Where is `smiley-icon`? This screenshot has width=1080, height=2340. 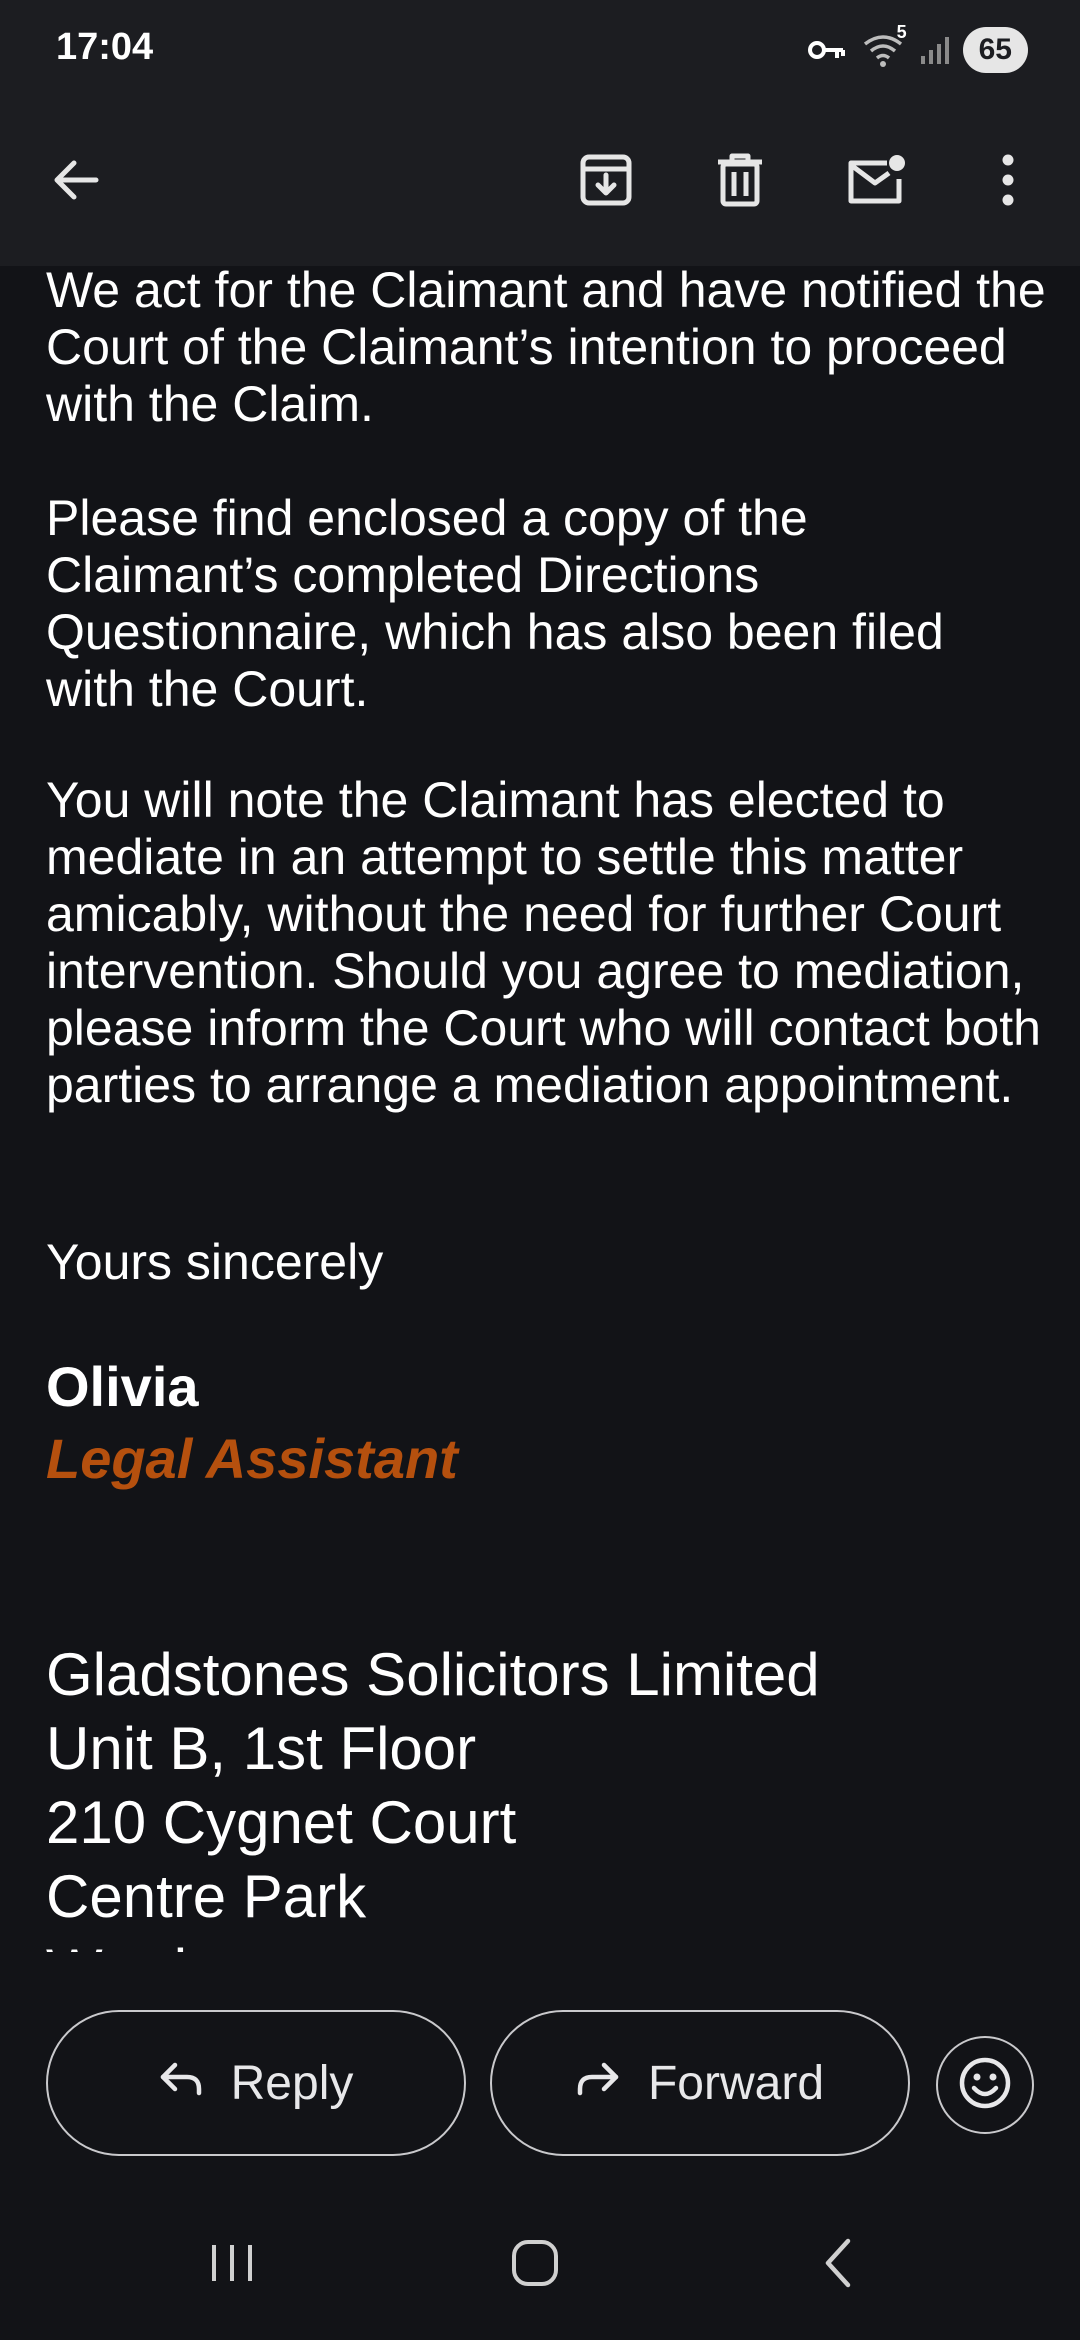 smiley-icon is located at coordinates (985, 2085).